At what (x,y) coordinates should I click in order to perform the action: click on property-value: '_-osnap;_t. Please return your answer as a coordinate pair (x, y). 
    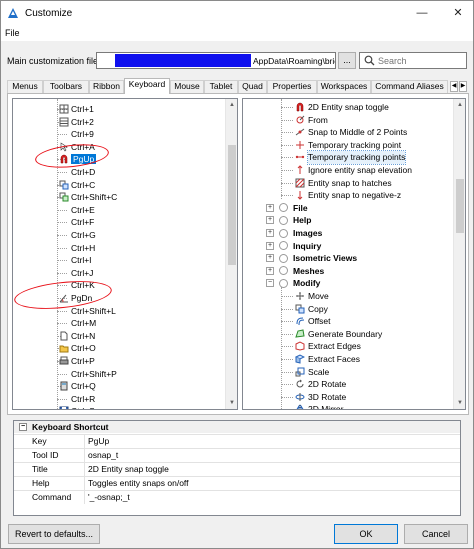
    Looking at the image, I should click on (109, 497).